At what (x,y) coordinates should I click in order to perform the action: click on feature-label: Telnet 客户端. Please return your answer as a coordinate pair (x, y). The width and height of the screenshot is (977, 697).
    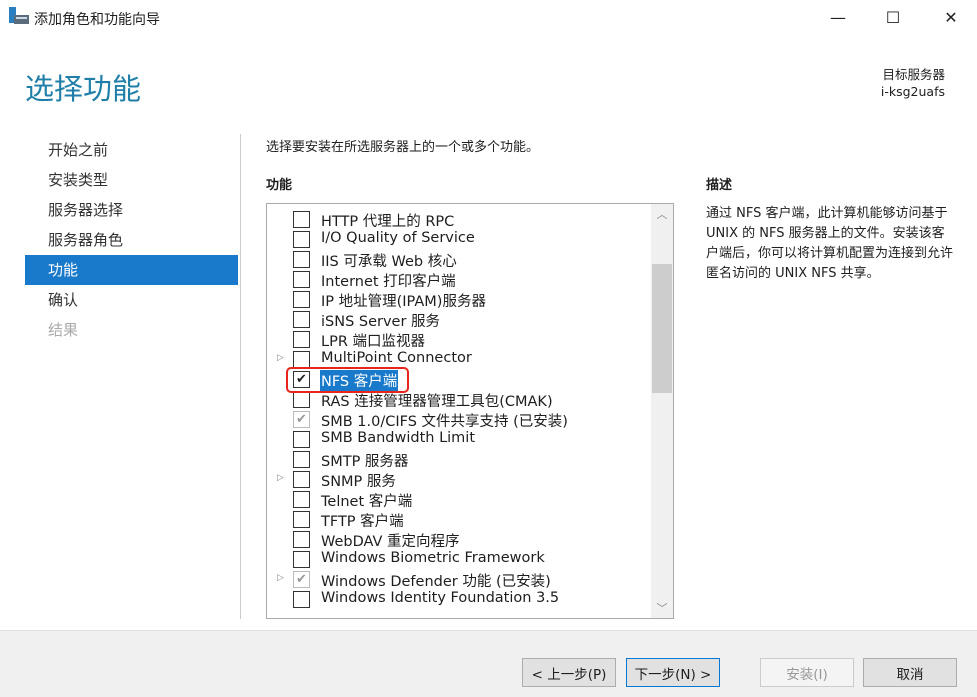
    Looking at the image, I should click on (366, 500).